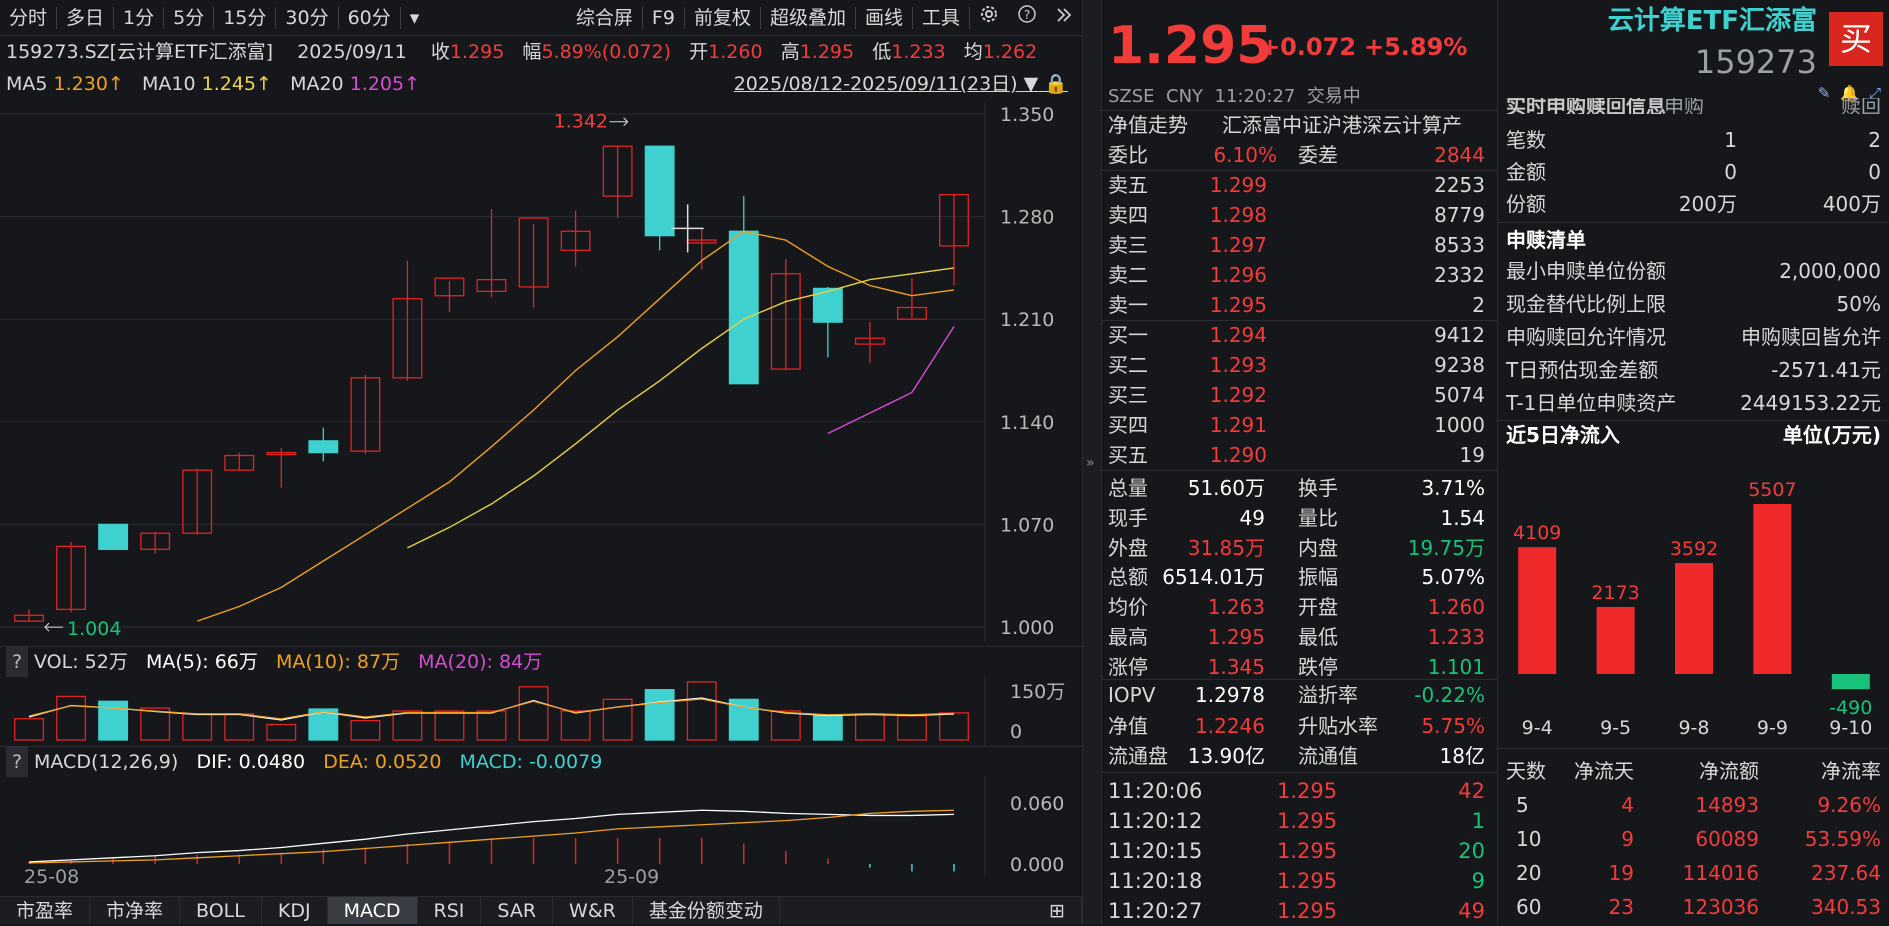  I want to click on tab-15min: 15分, so click(244, 18).